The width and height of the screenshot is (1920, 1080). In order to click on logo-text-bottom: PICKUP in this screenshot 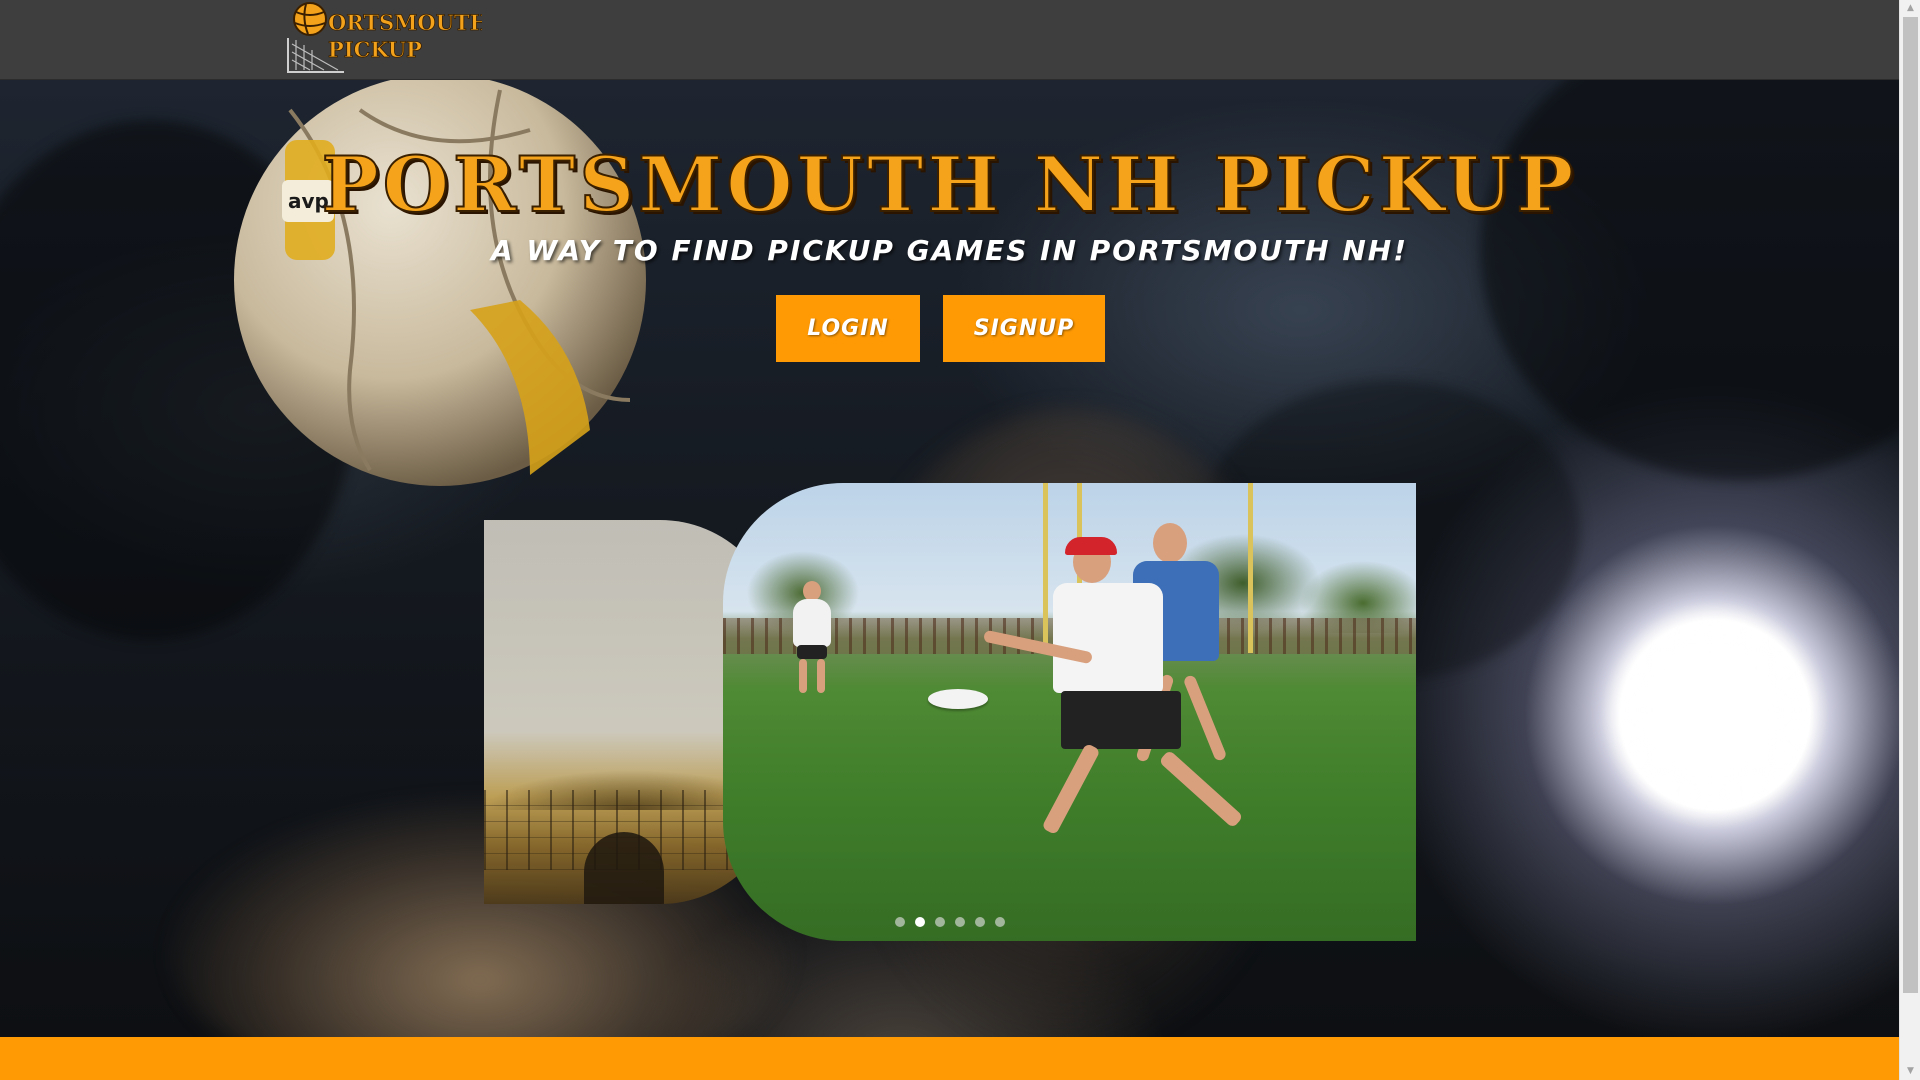, I will do `click(375, 49)`.